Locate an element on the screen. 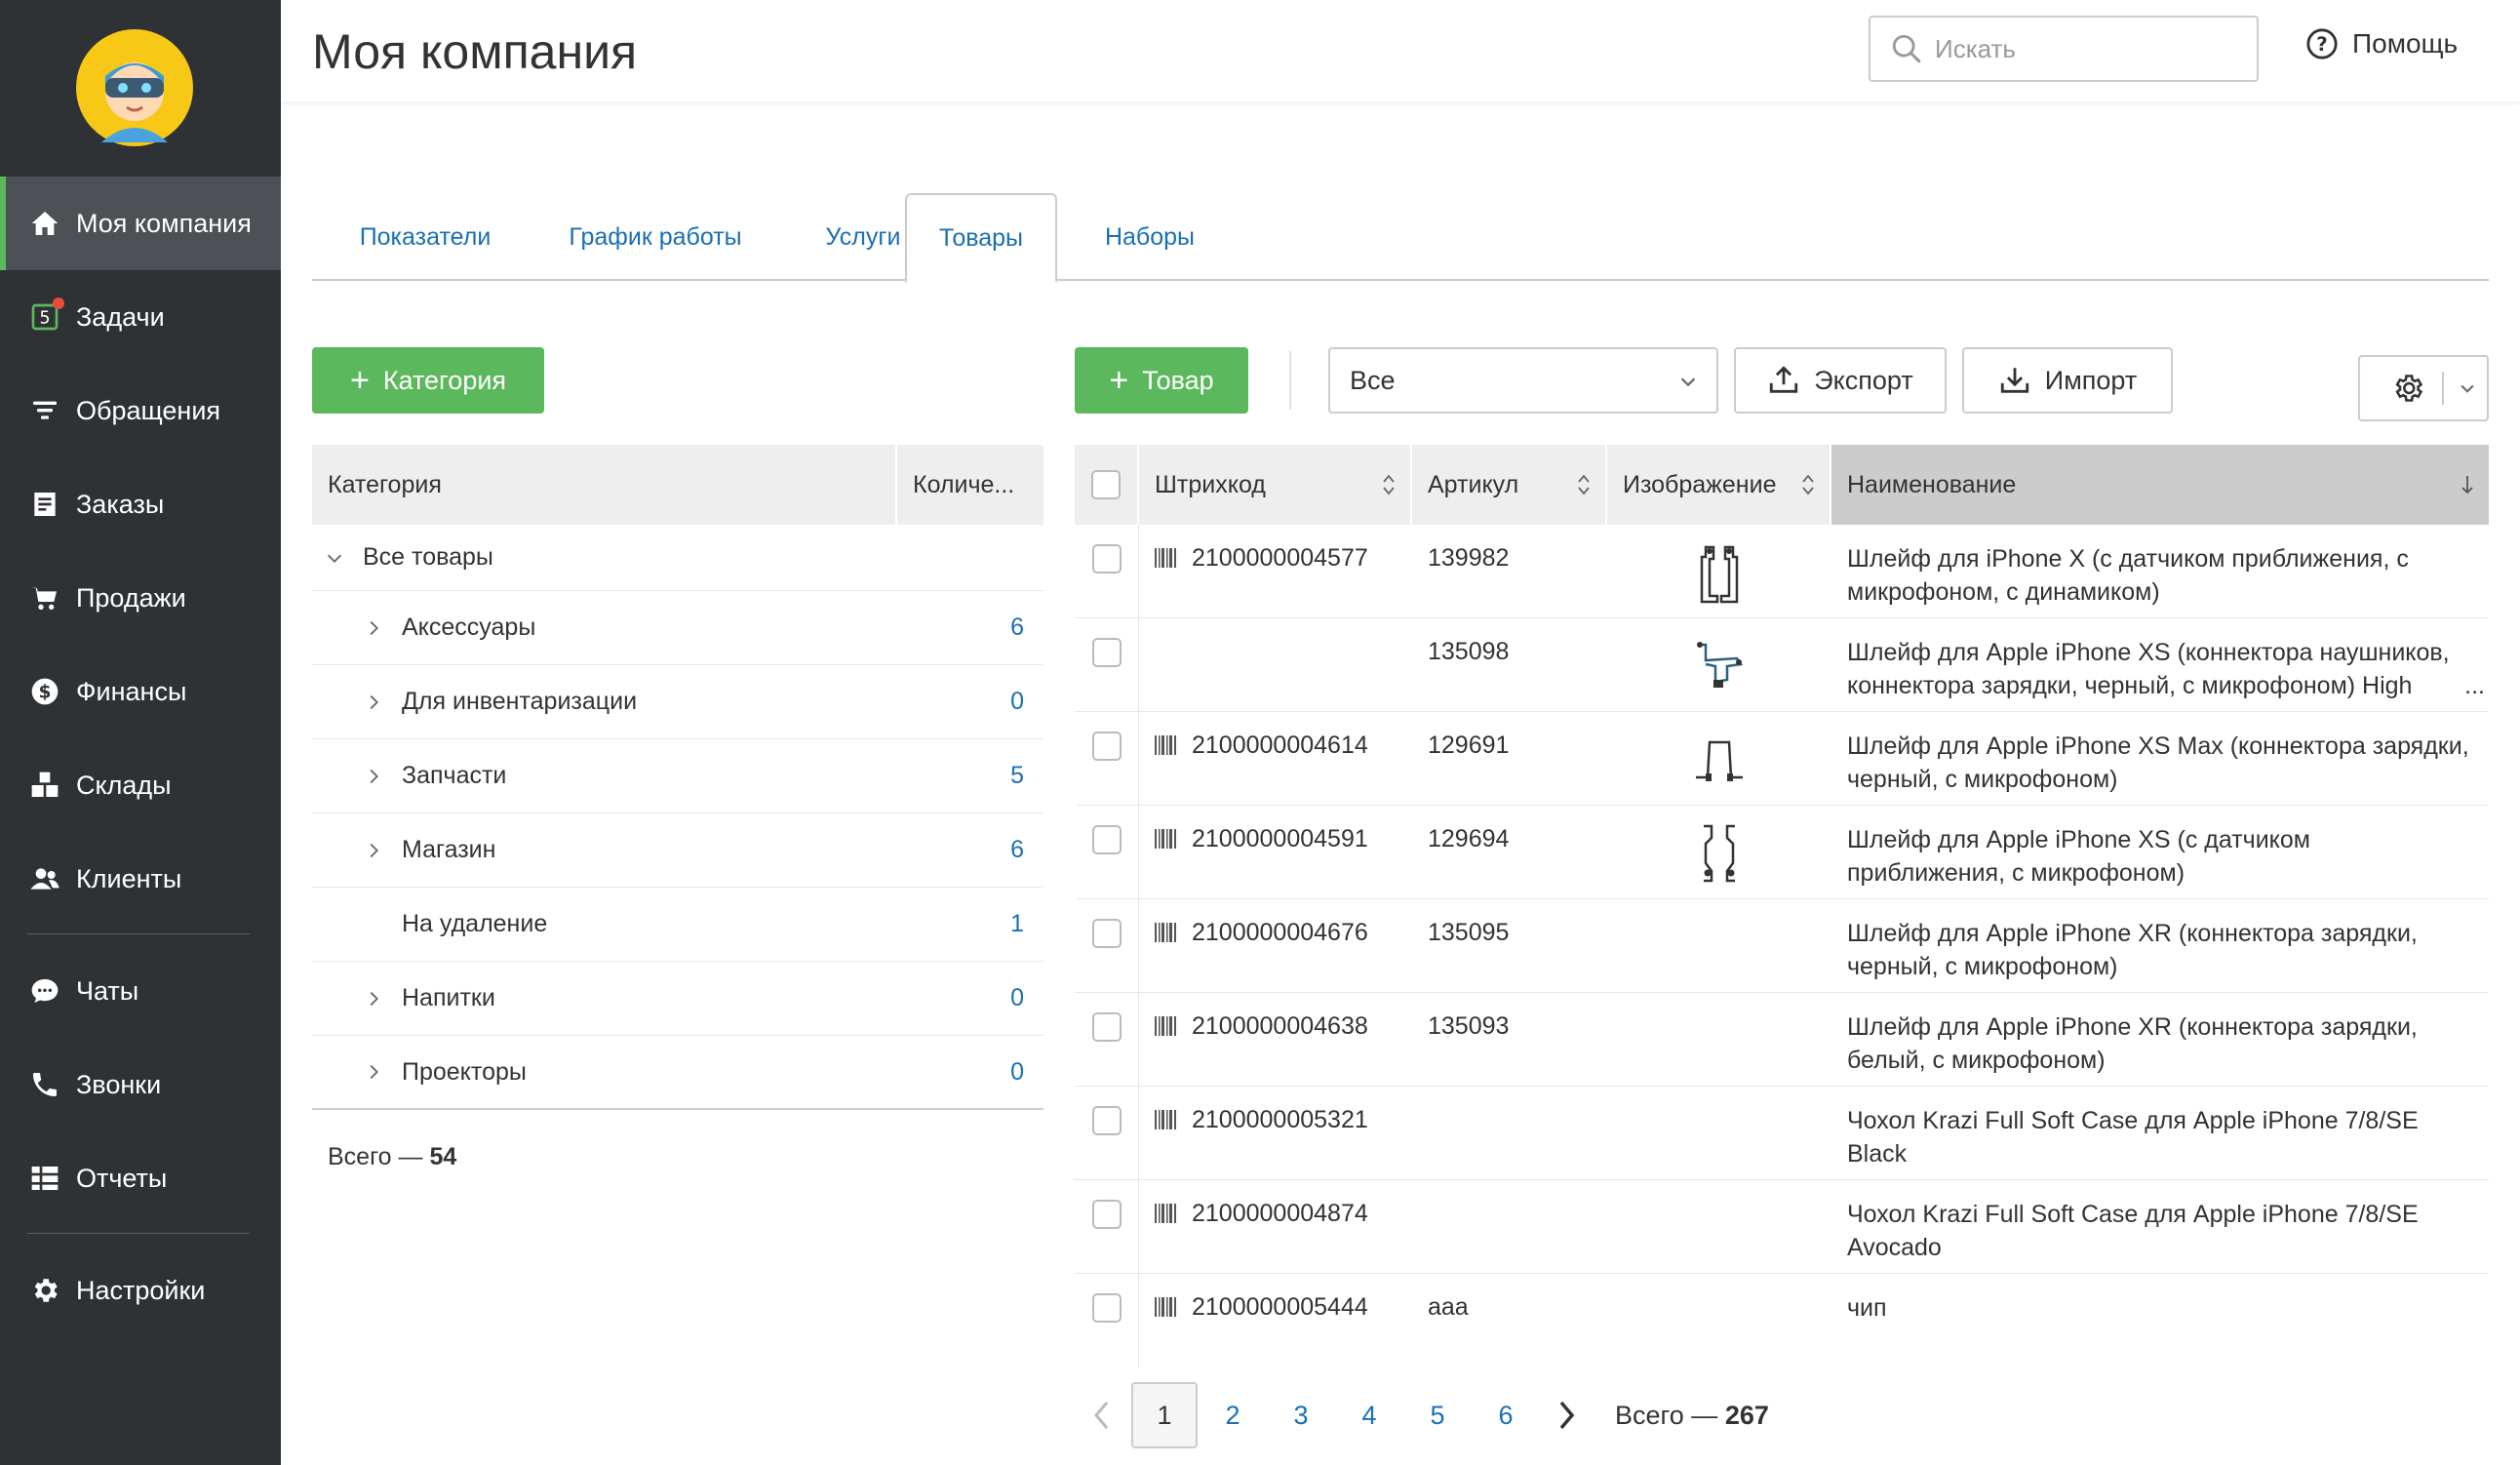 Image resolution: width=2520 pixels, height=1465 pixels. sidebar-item-chats: Чаты is located at coordinates (140, 991).